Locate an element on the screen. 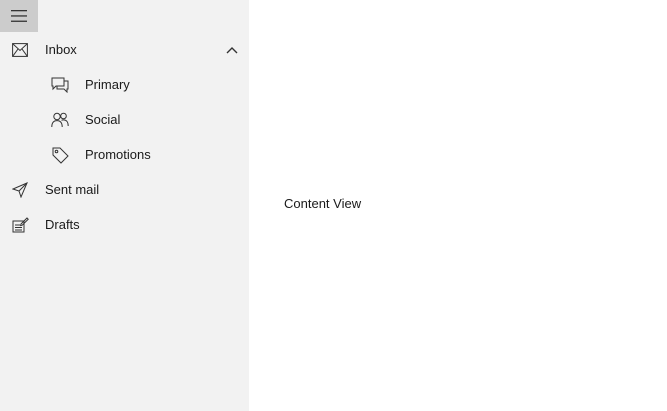 The height and width of the screenshot is (411, 667). nav-item-label: Primary is located at coordinates (107, 84).